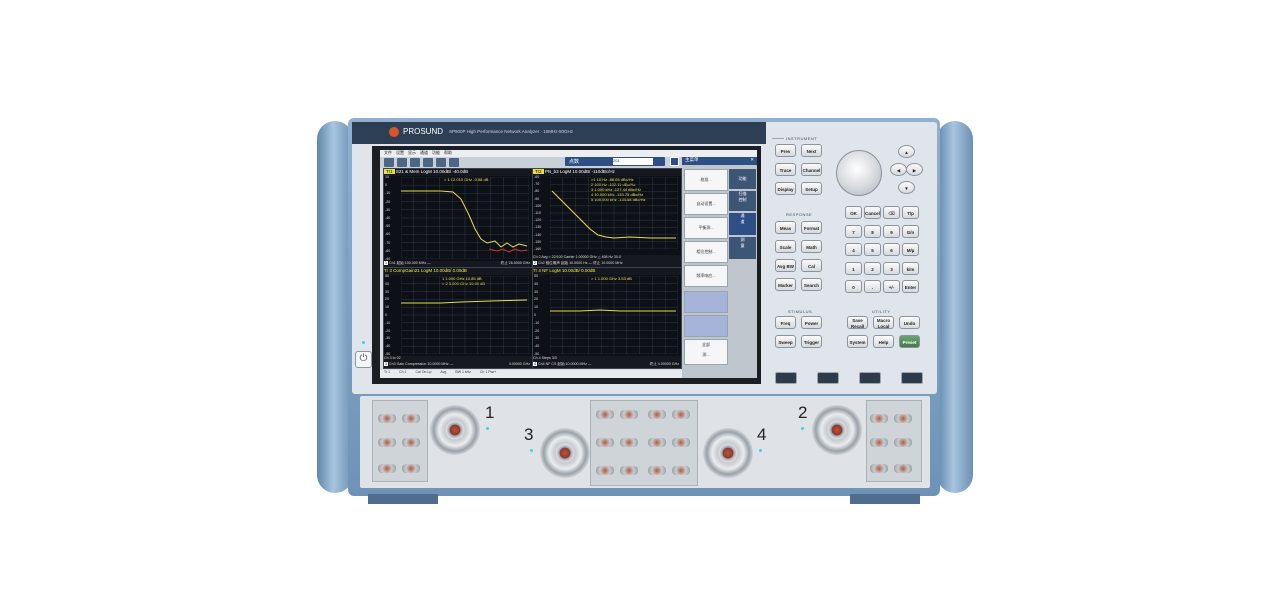 This screenshot has height=609, width=1269. What do you see at coordinates (898, 169) in the screenshot?
I see `arrow-left-icon: ◀` at bounding box center [898, 169].